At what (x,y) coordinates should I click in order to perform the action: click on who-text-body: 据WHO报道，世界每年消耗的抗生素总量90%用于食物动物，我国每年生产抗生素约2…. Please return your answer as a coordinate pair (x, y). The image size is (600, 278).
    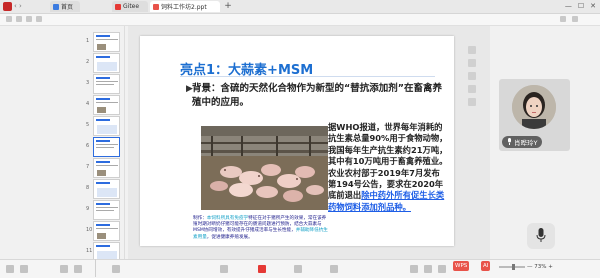
    Looking at the image, I should click on (388, 161).